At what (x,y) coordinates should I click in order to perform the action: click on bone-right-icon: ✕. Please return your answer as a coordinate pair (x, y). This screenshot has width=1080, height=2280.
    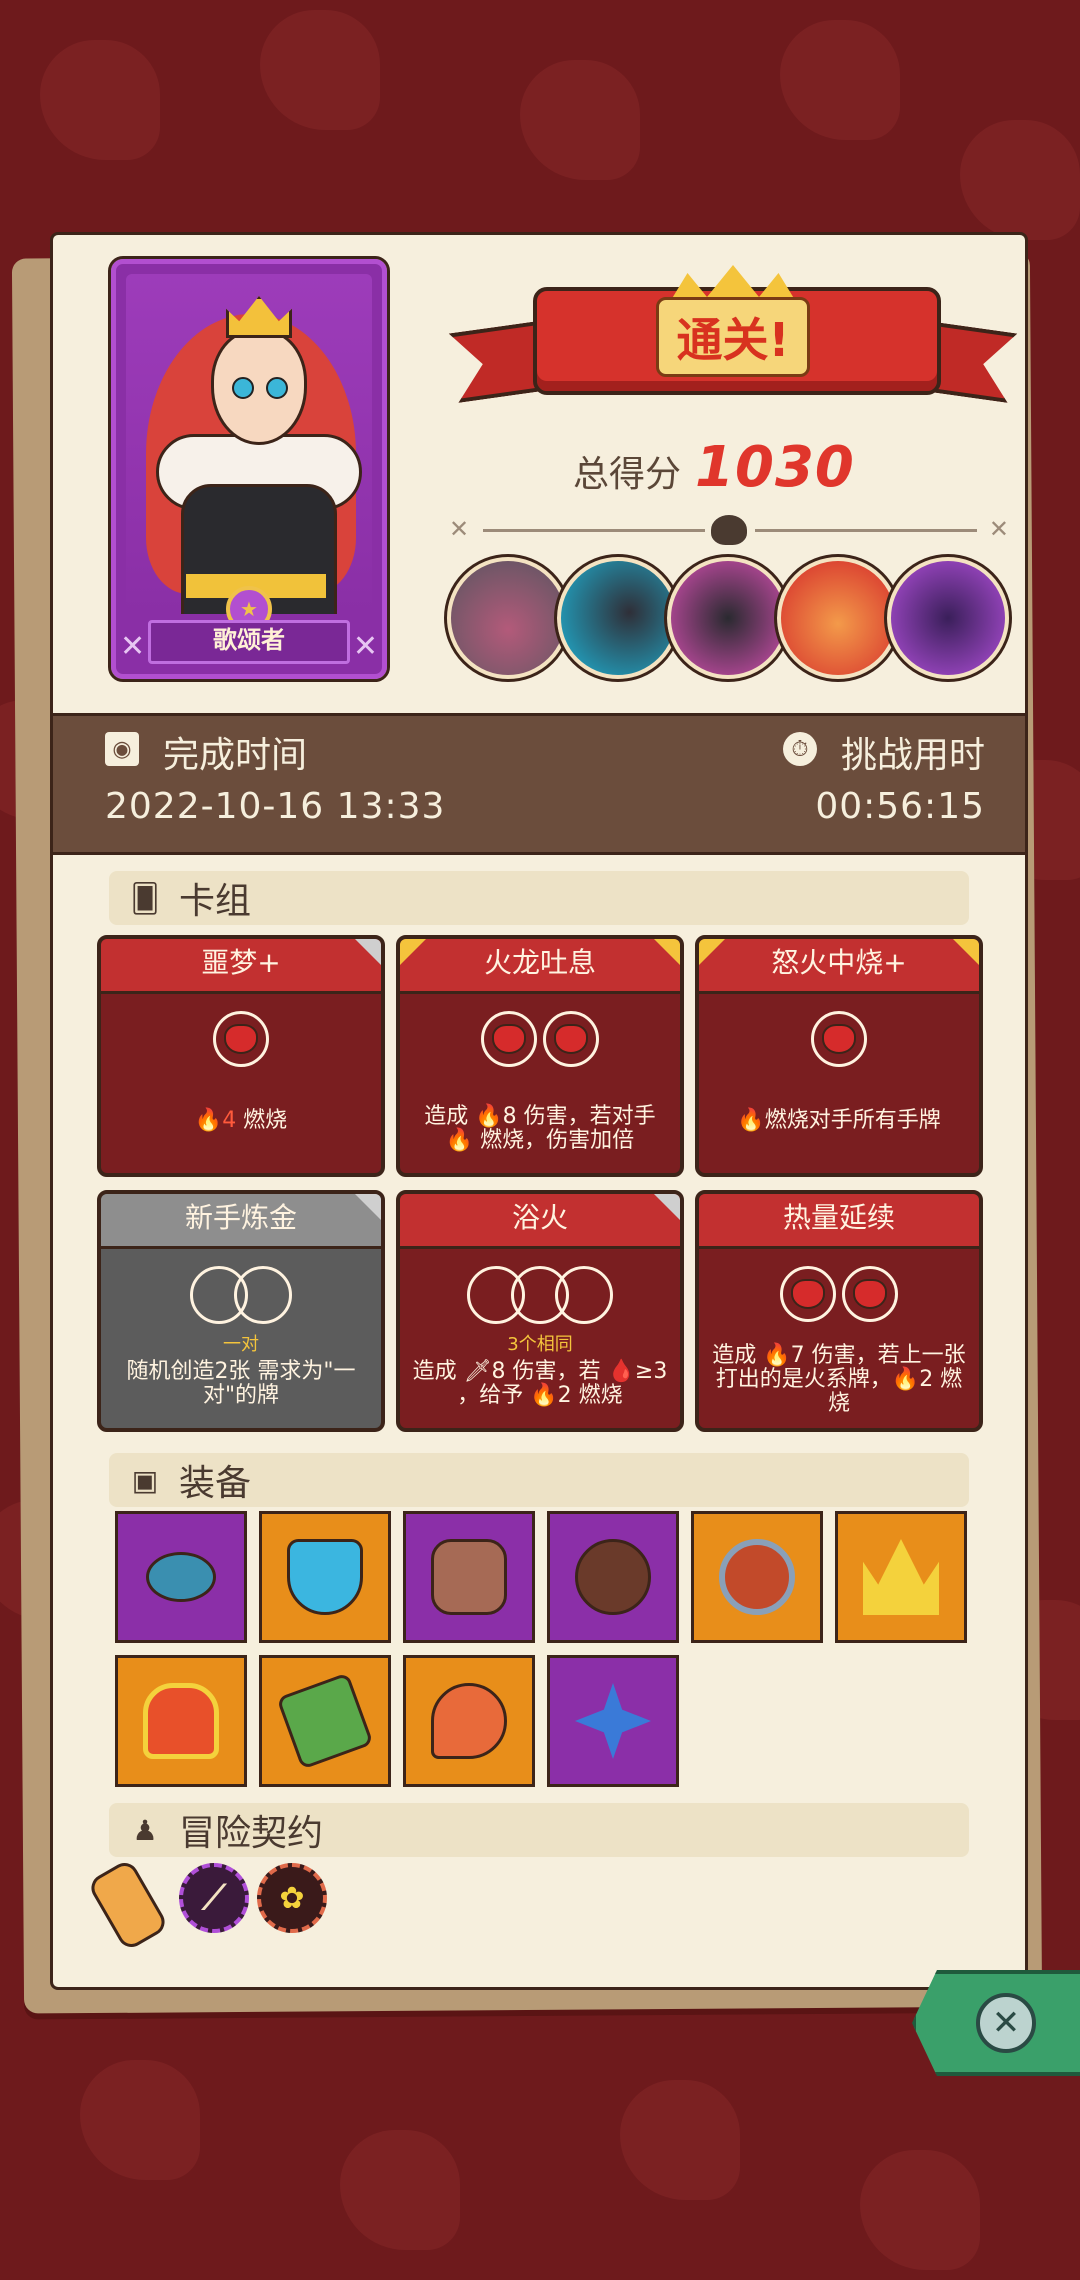
    Looking at the image, I should click on (365, 646).